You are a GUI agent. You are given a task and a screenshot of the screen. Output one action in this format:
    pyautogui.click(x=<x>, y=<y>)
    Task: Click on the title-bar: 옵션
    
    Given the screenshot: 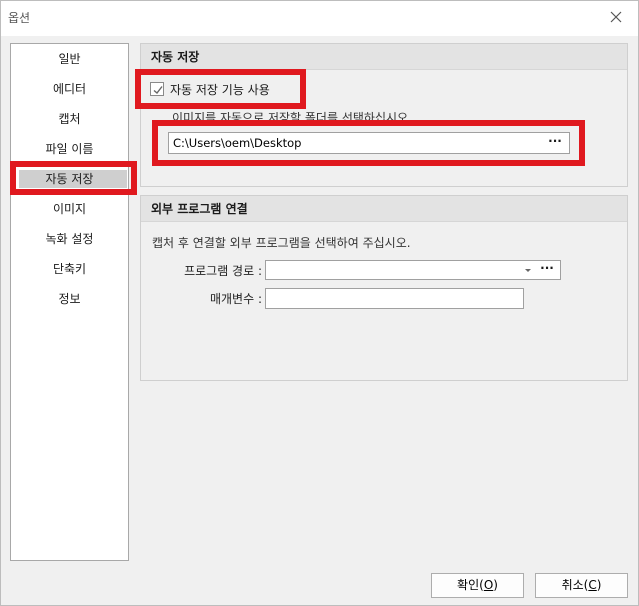 What is the action you would take?
    pyautogui.click(x=319, y=18)
    